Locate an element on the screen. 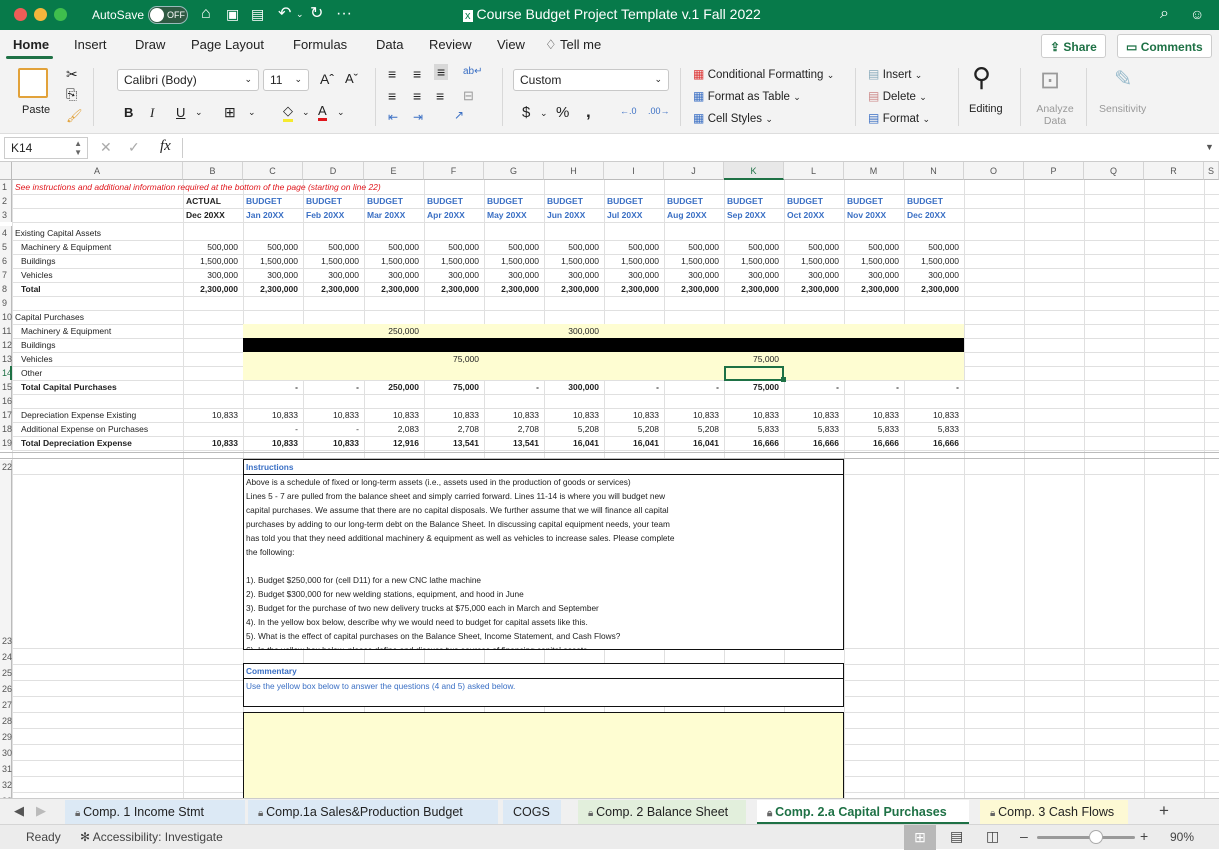 Image resolution: width=1219 pixels, height=850 pixels. align-center-icon: ≡ is located at coordinates (417, 96).